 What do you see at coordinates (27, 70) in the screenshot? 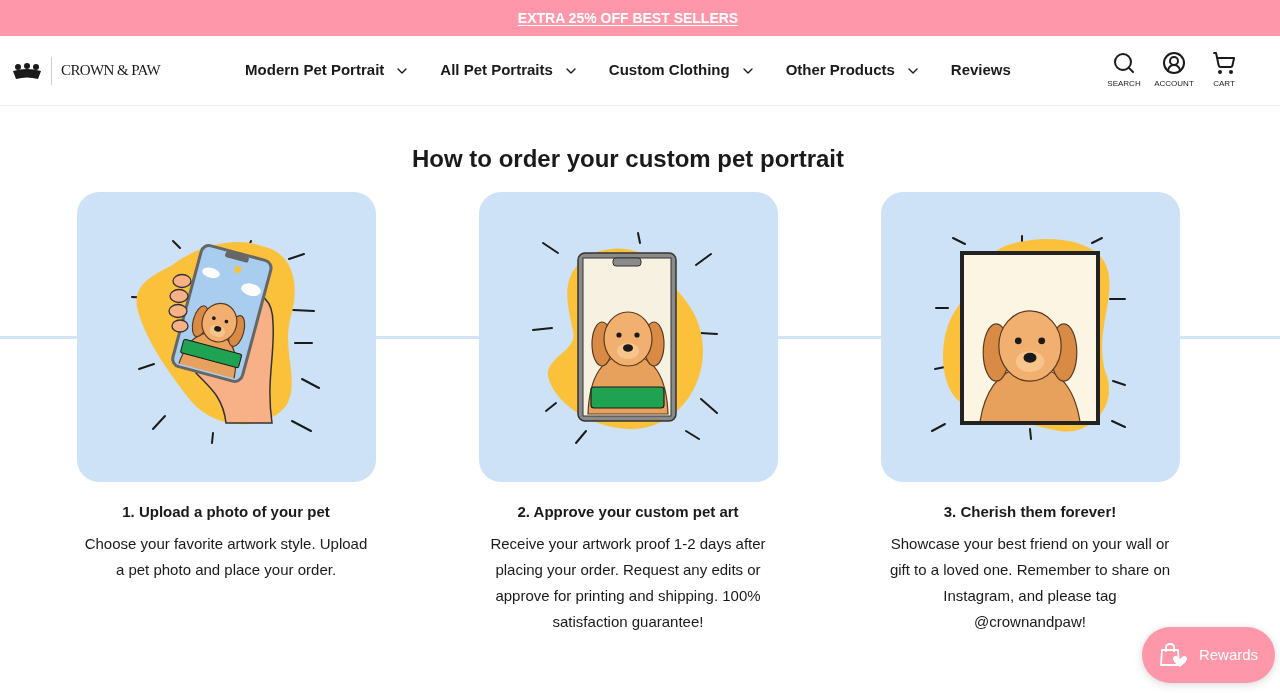
I see `crown-icon` at bounding box center [27, 70].